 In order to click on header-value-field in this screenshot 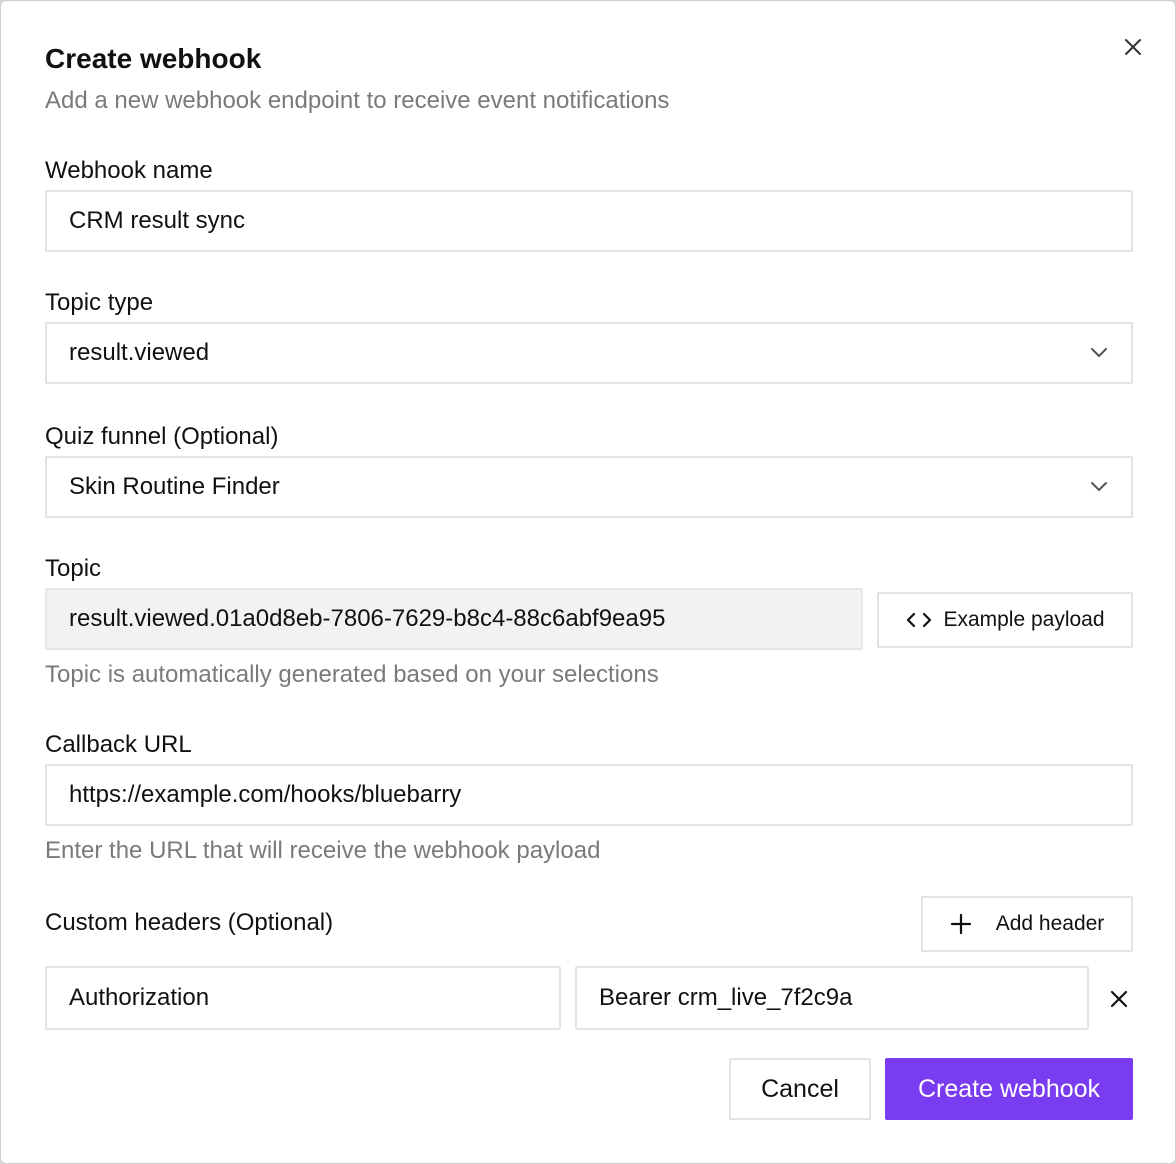, I will do `click(832, 998)`.